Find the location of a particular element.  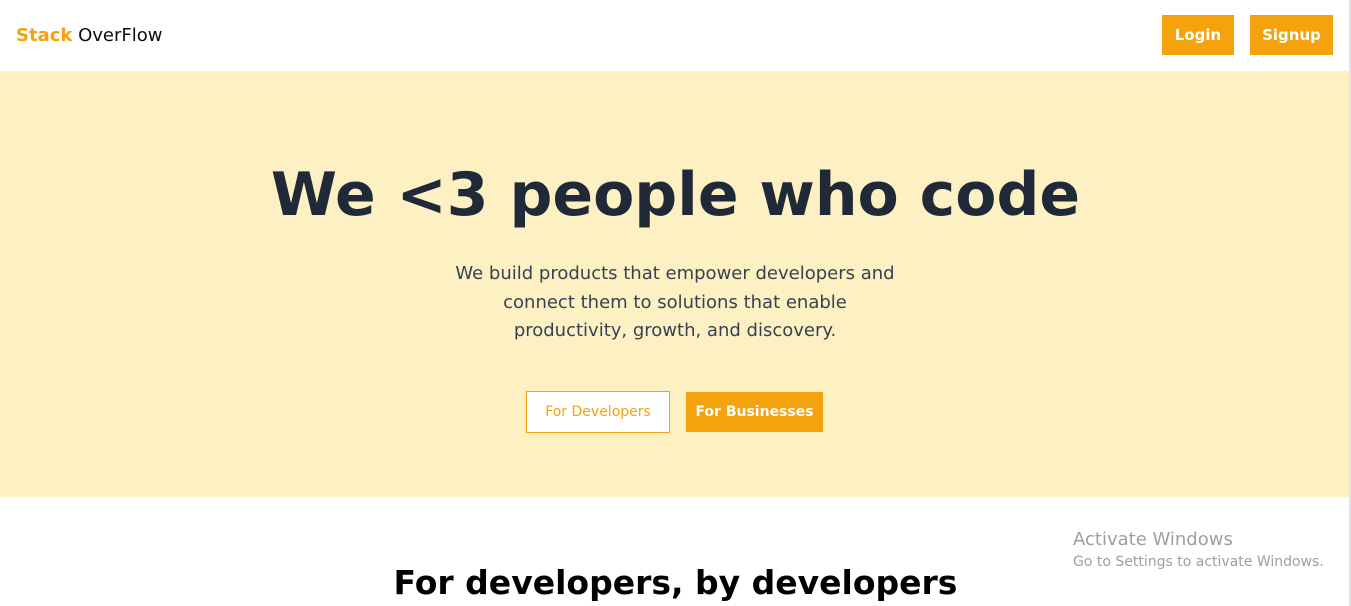

for-businesses-button: For Businesses is located at coordinates (754, 412).